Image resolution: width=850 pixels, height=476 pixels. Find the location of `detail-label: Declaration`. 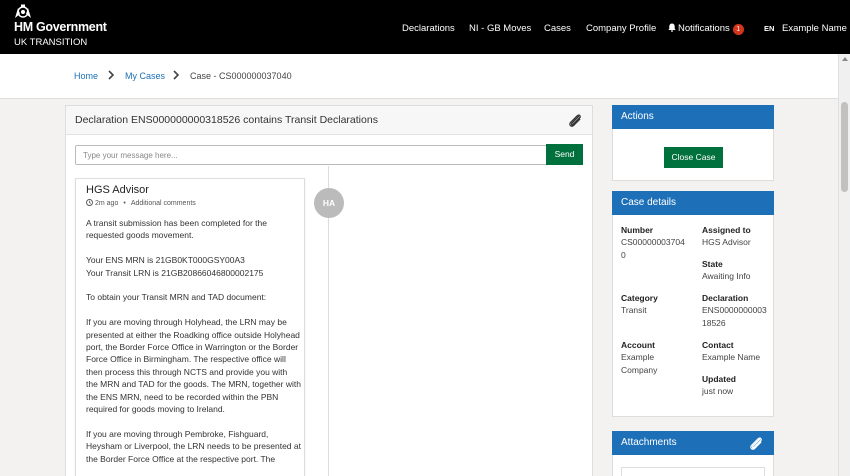

detail-label: Declaration is located at coordinates (725, 298).